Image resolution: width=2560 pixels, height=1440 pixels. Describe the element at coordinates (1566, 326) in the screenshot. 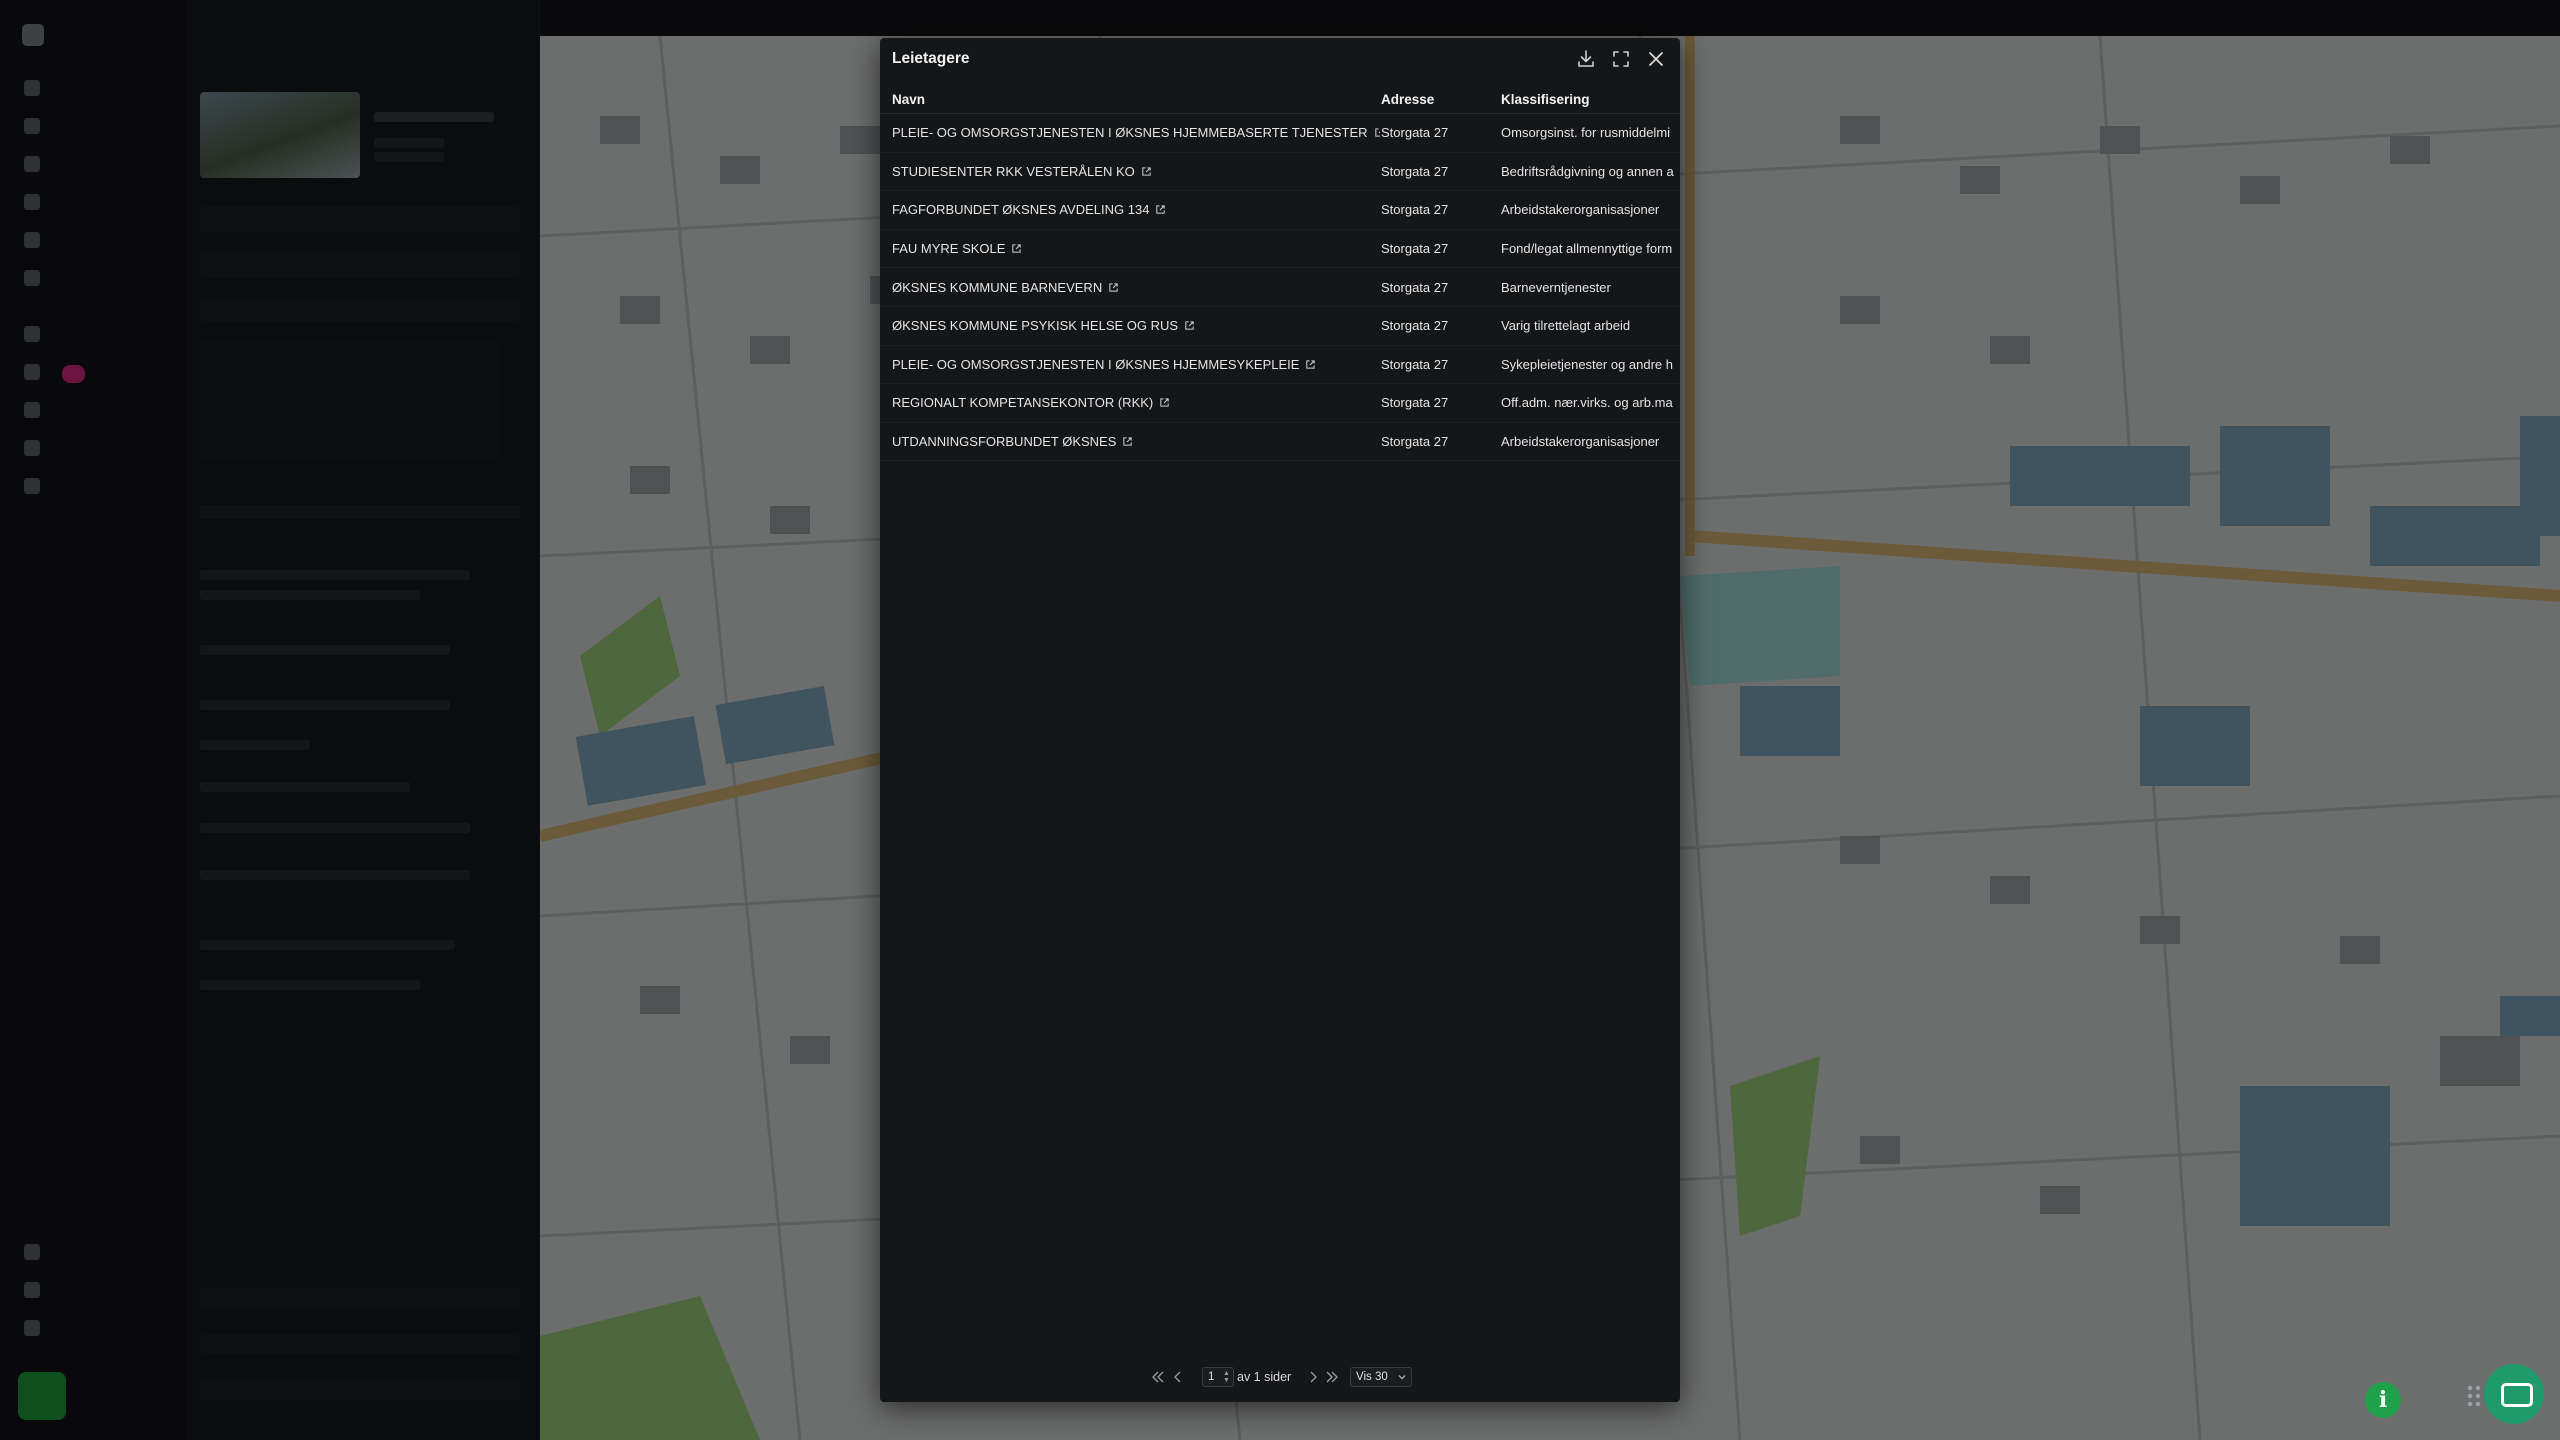

I see `tenant-classification-cell: Varig tilrettelagt arbeid` at that location.